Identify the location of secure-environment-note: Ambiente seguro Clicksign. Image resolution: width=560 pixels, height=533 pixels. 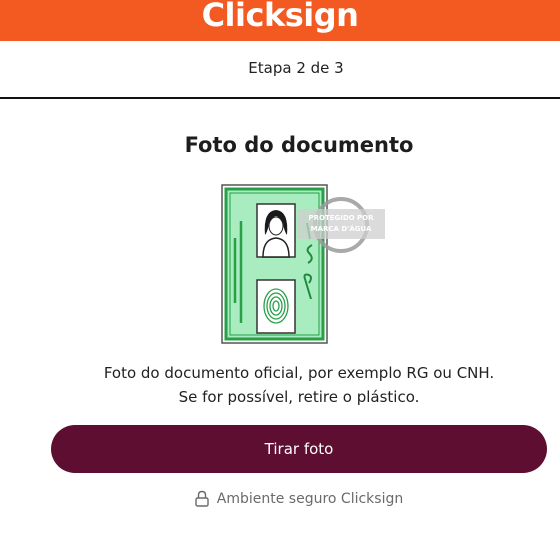
(280, 498).